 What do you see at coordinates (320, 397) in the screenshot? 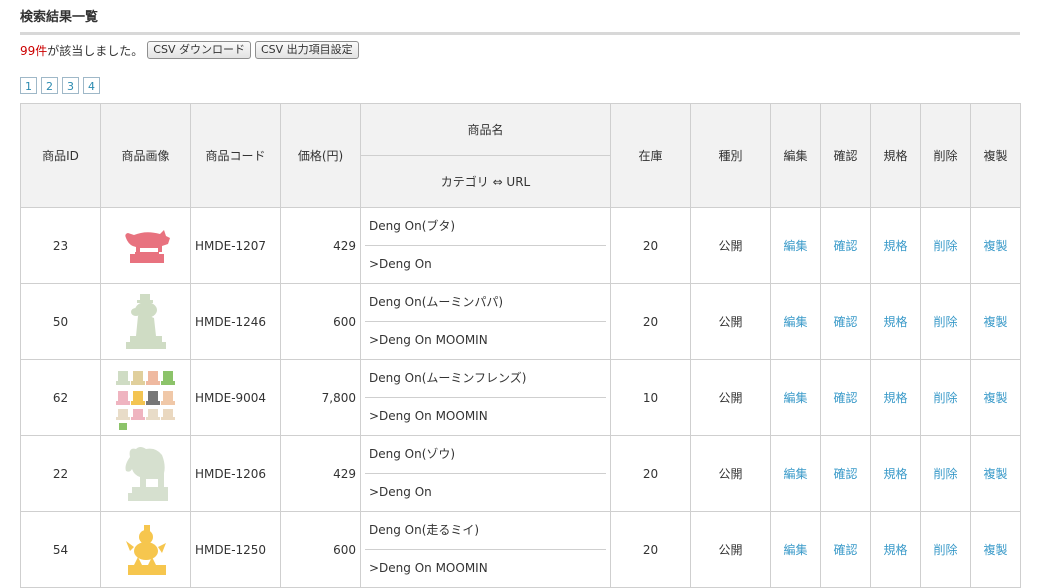
I see `product-price: 7,800` at bounding box center [320, 397].